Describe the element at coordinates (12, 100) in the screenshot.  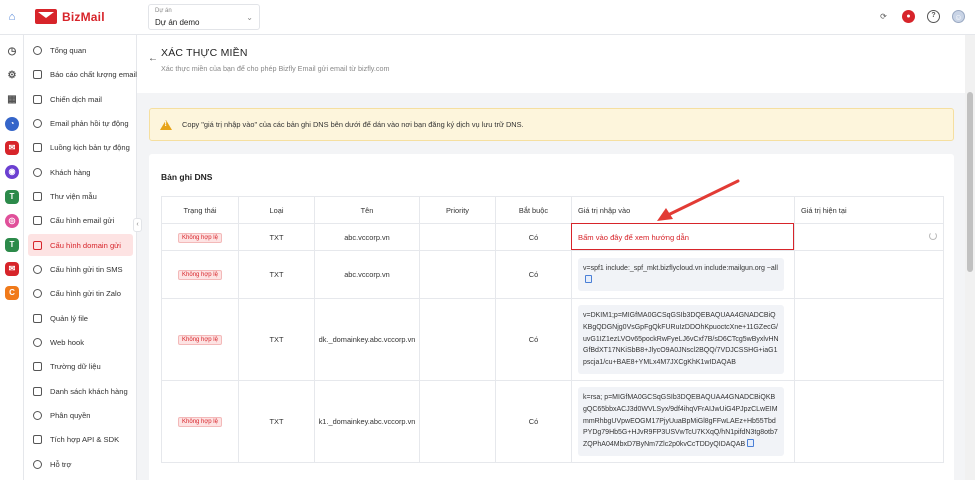
I see `grid-icon: ▦` at that location.